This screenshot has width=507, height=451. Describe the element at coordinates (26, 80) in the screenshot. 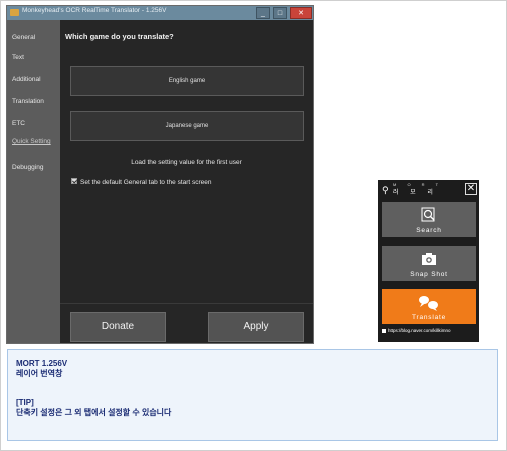

I see `sidebar-item-additional: Additional` at that location.